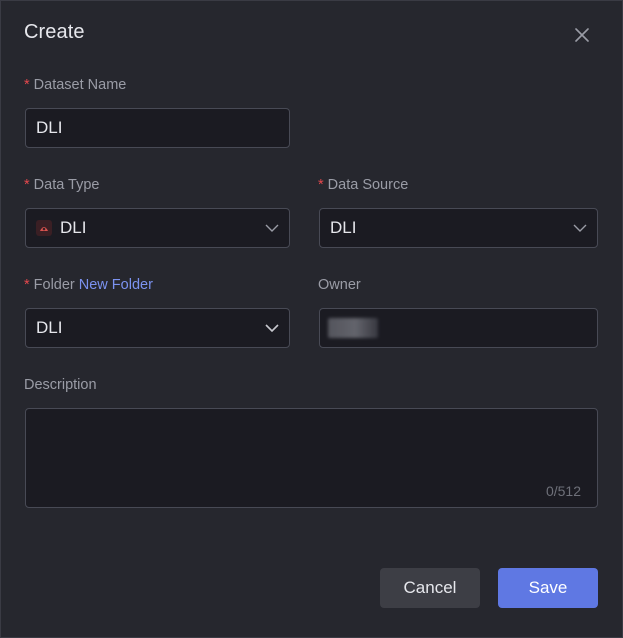 The height and width of the screenshot is (638, 623). Describe the element at coordinates (339, 285) in the screenshot. I see `owner-label: Owner` at that location.